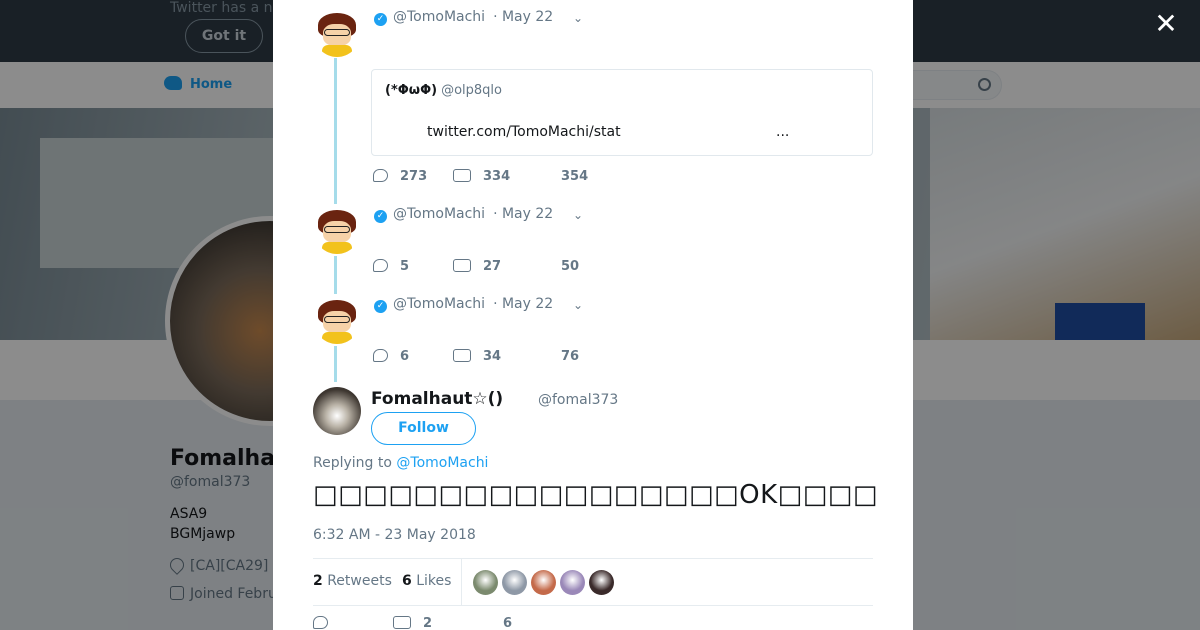 The height and width of the screenshot is (630, 1200). Describe the element at coordinates (407, 581) in the screenshot. I see `likes-stat-count: 6` at that location.